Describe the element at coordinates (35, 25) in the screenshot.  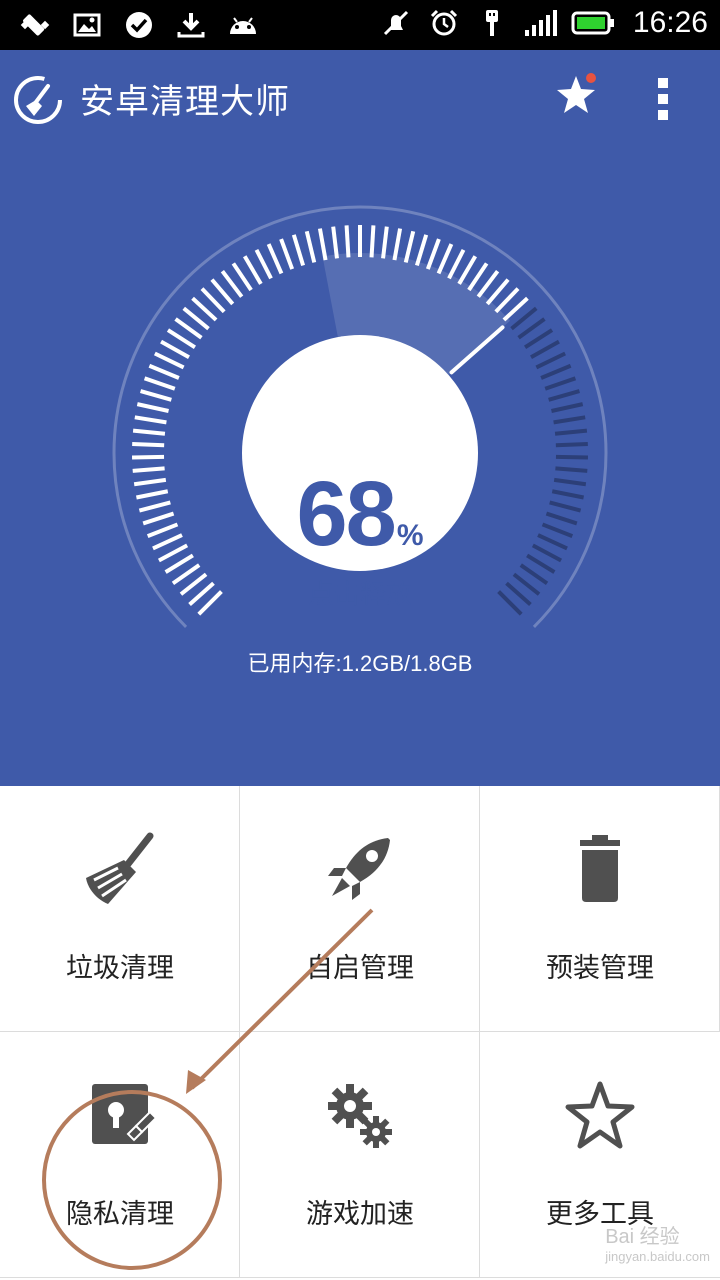
I see `satellite-icon` at that location.